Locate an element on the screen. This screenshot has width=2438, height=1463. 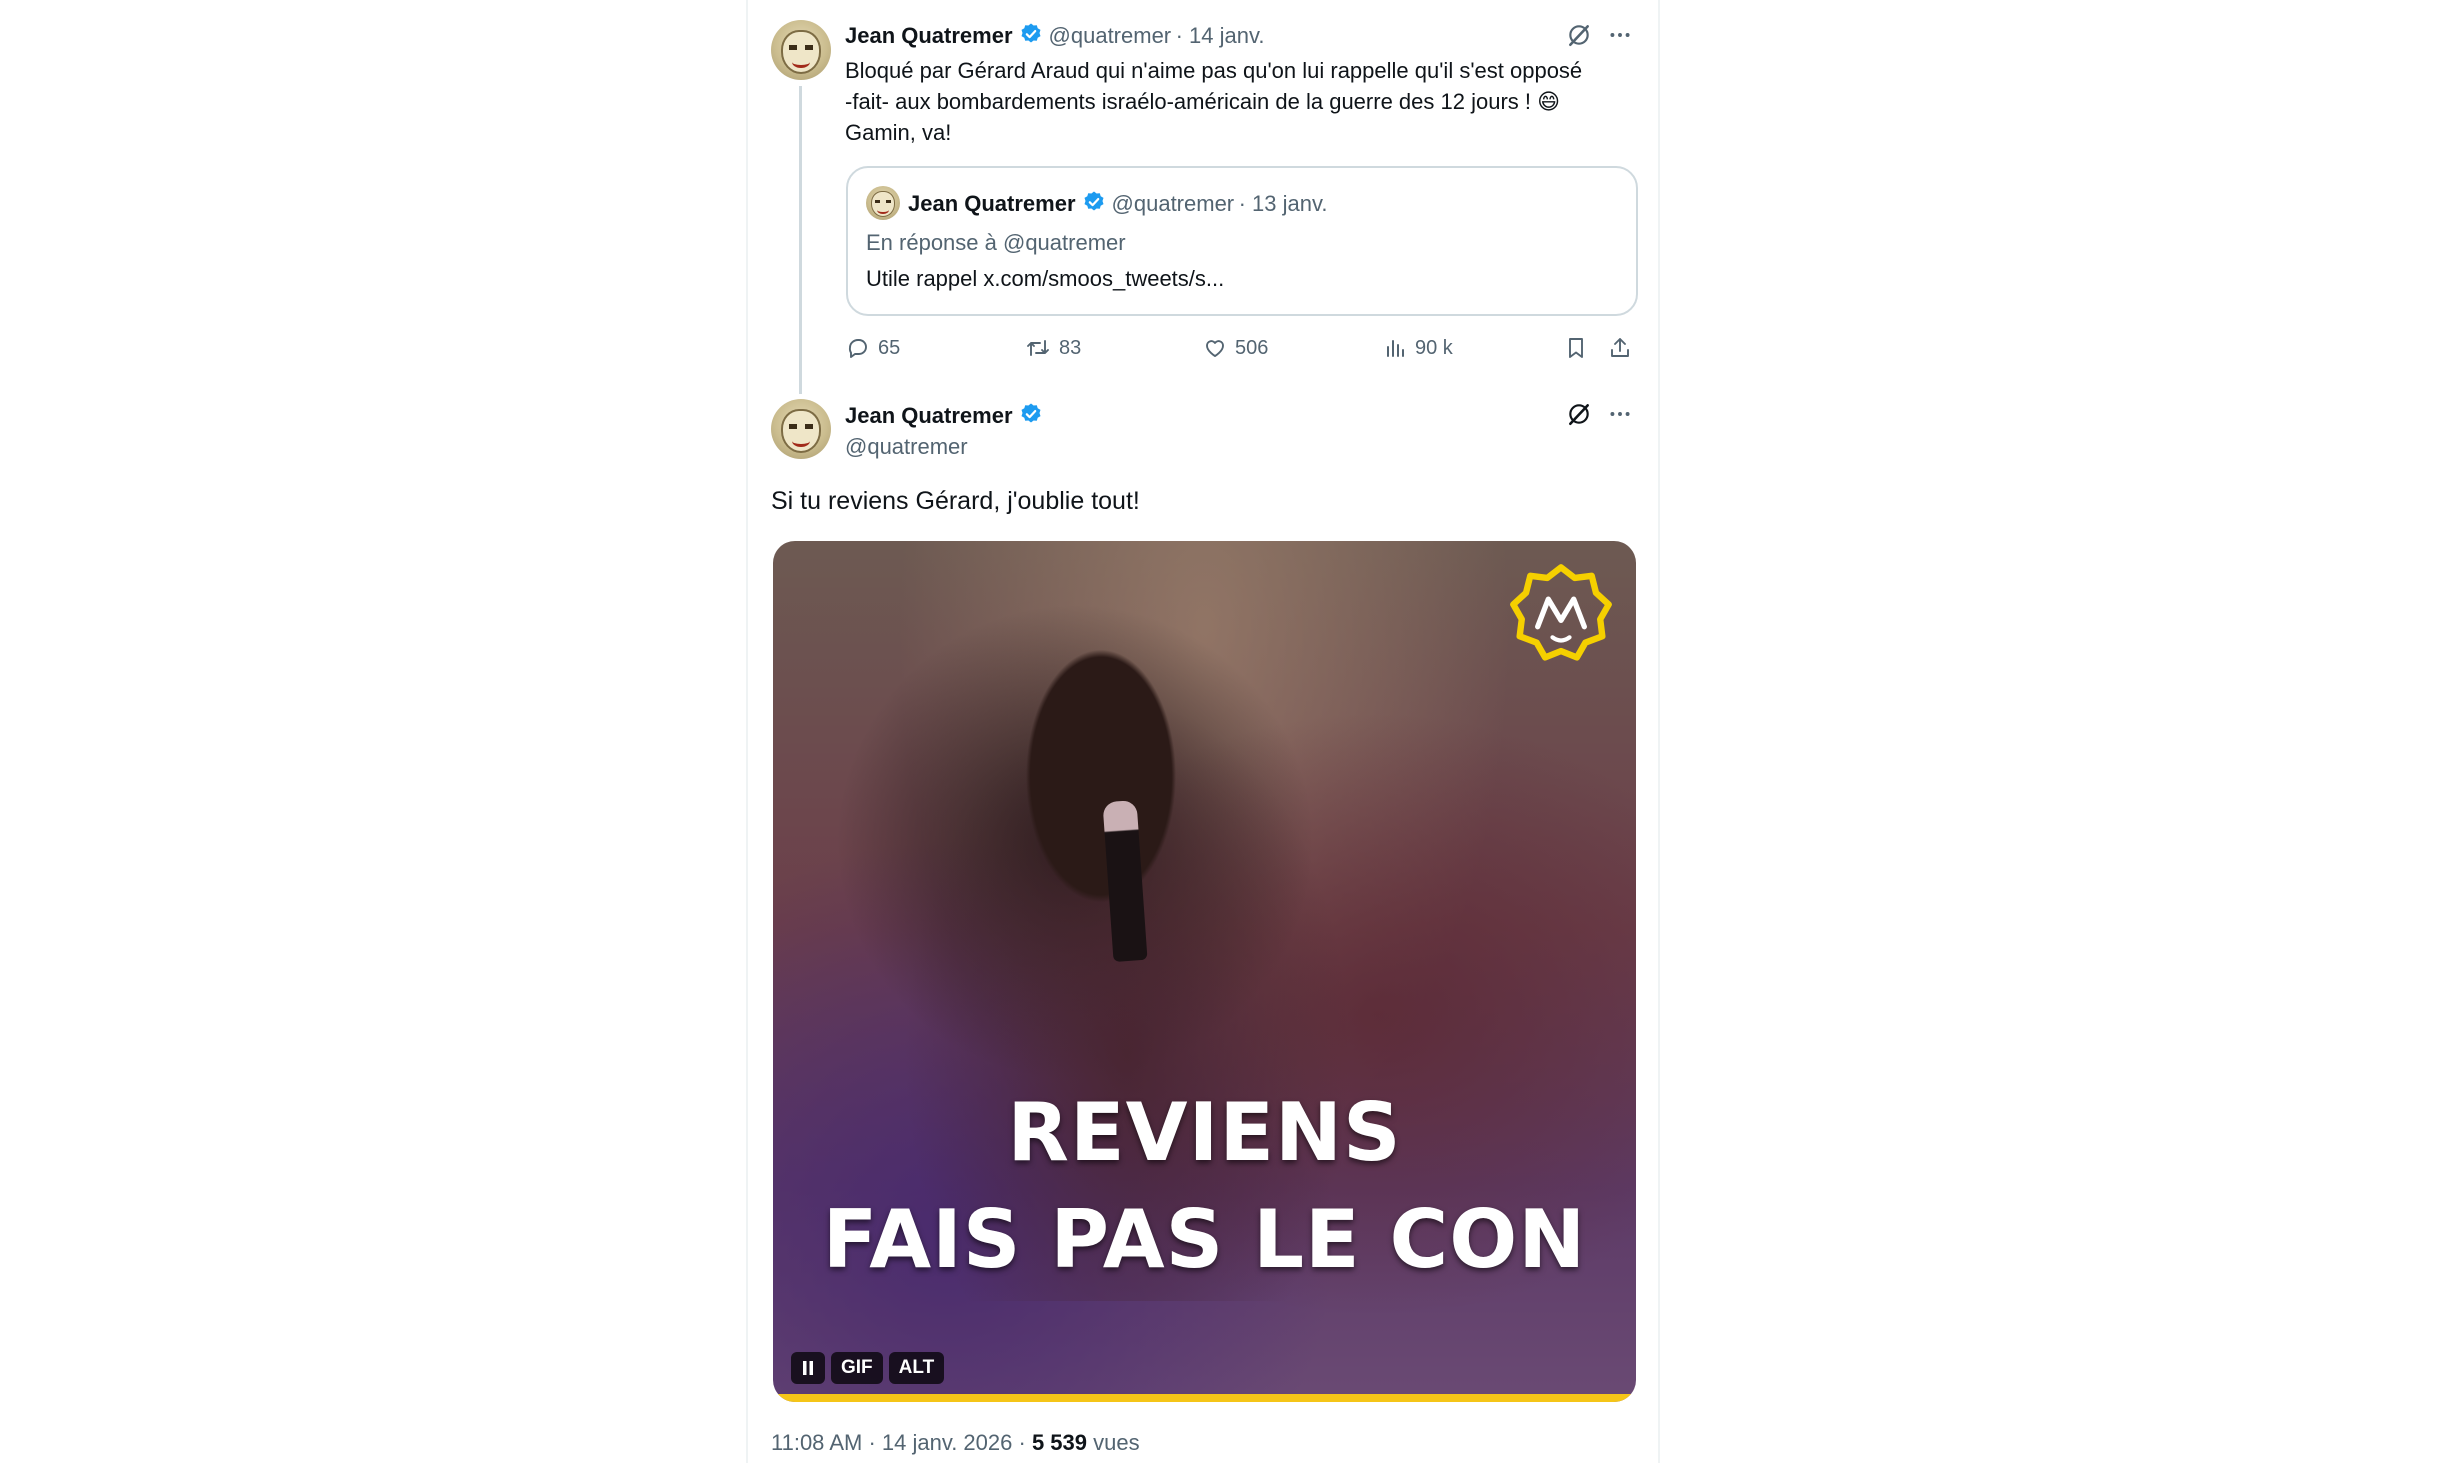
views-label: vues is located at coordinates (1116, 1442).